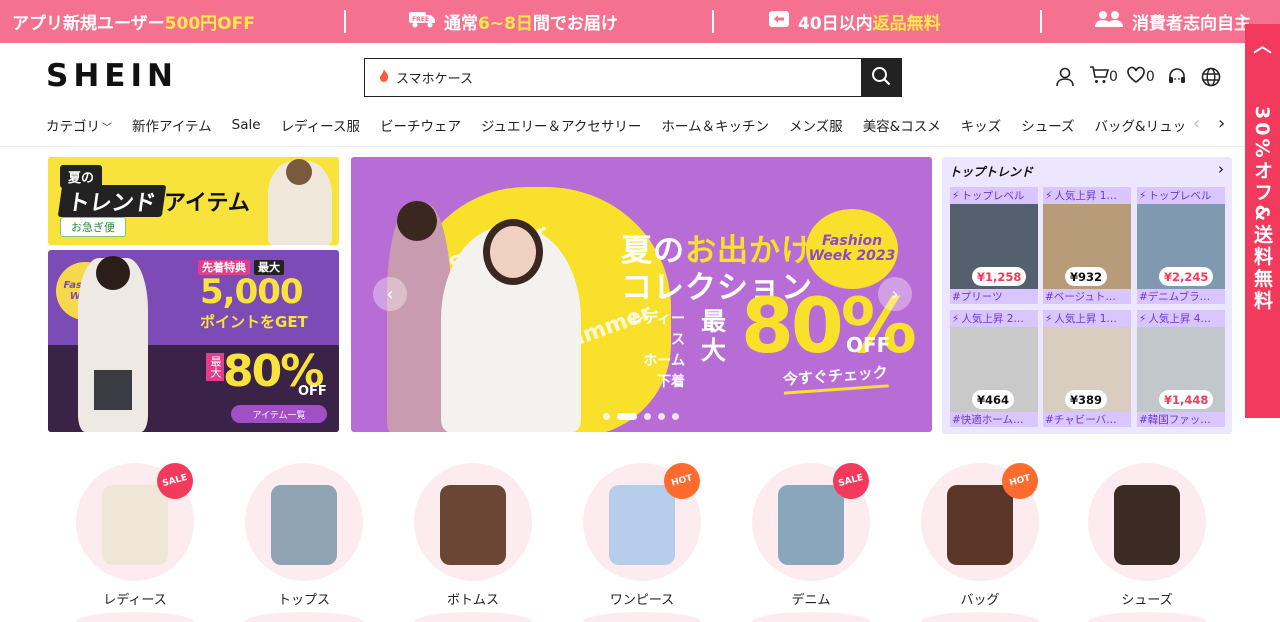  Describe the element at coordinates (714, 336) in the screenshot. I see `hero-max: 最大` at that location.